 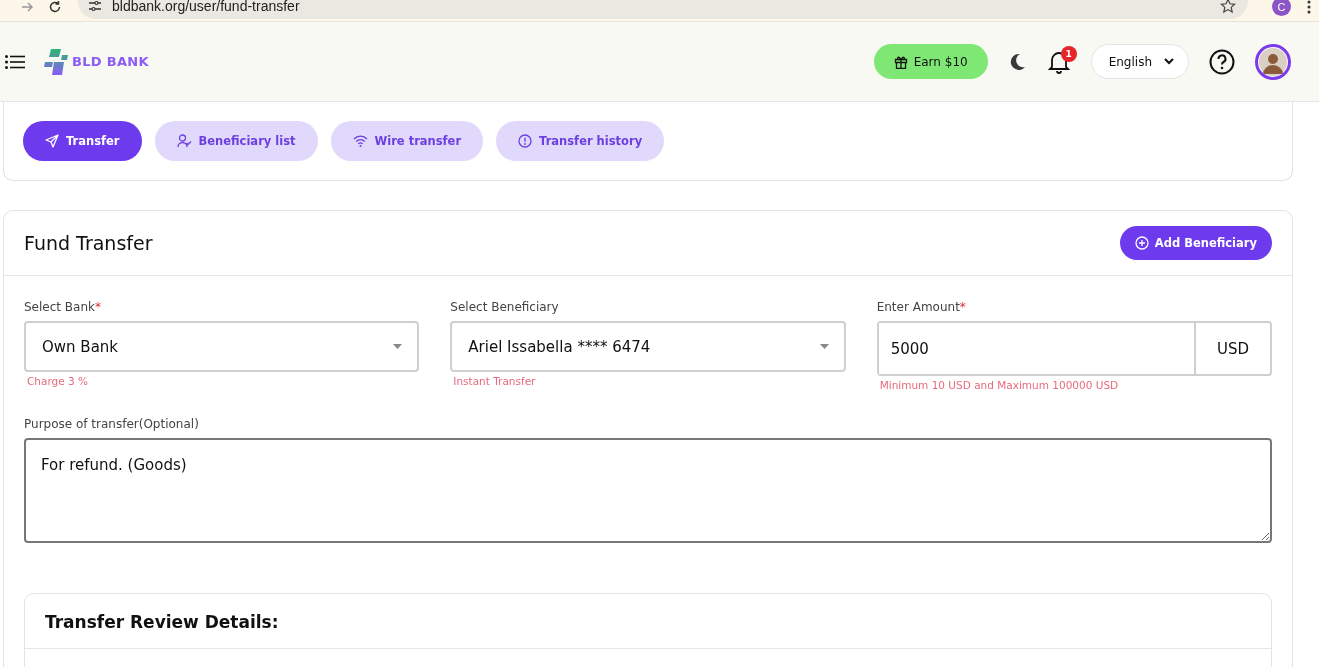 What do you see at coordinates (111, 424) in the screenshot?
I see `field-label: Purpose of transfer(Optional)` at bounding box center [111, 424].